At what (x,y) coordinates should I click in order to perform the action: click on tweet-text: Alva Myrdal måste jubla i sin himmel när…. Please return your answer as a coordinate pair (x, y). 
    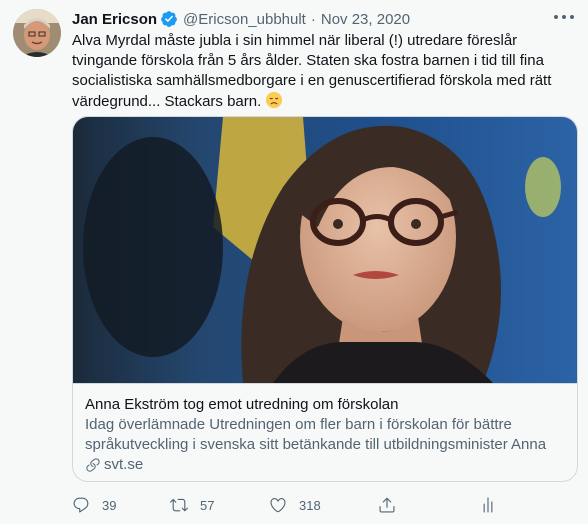
    Looking at the image, I should click on (325, 73).